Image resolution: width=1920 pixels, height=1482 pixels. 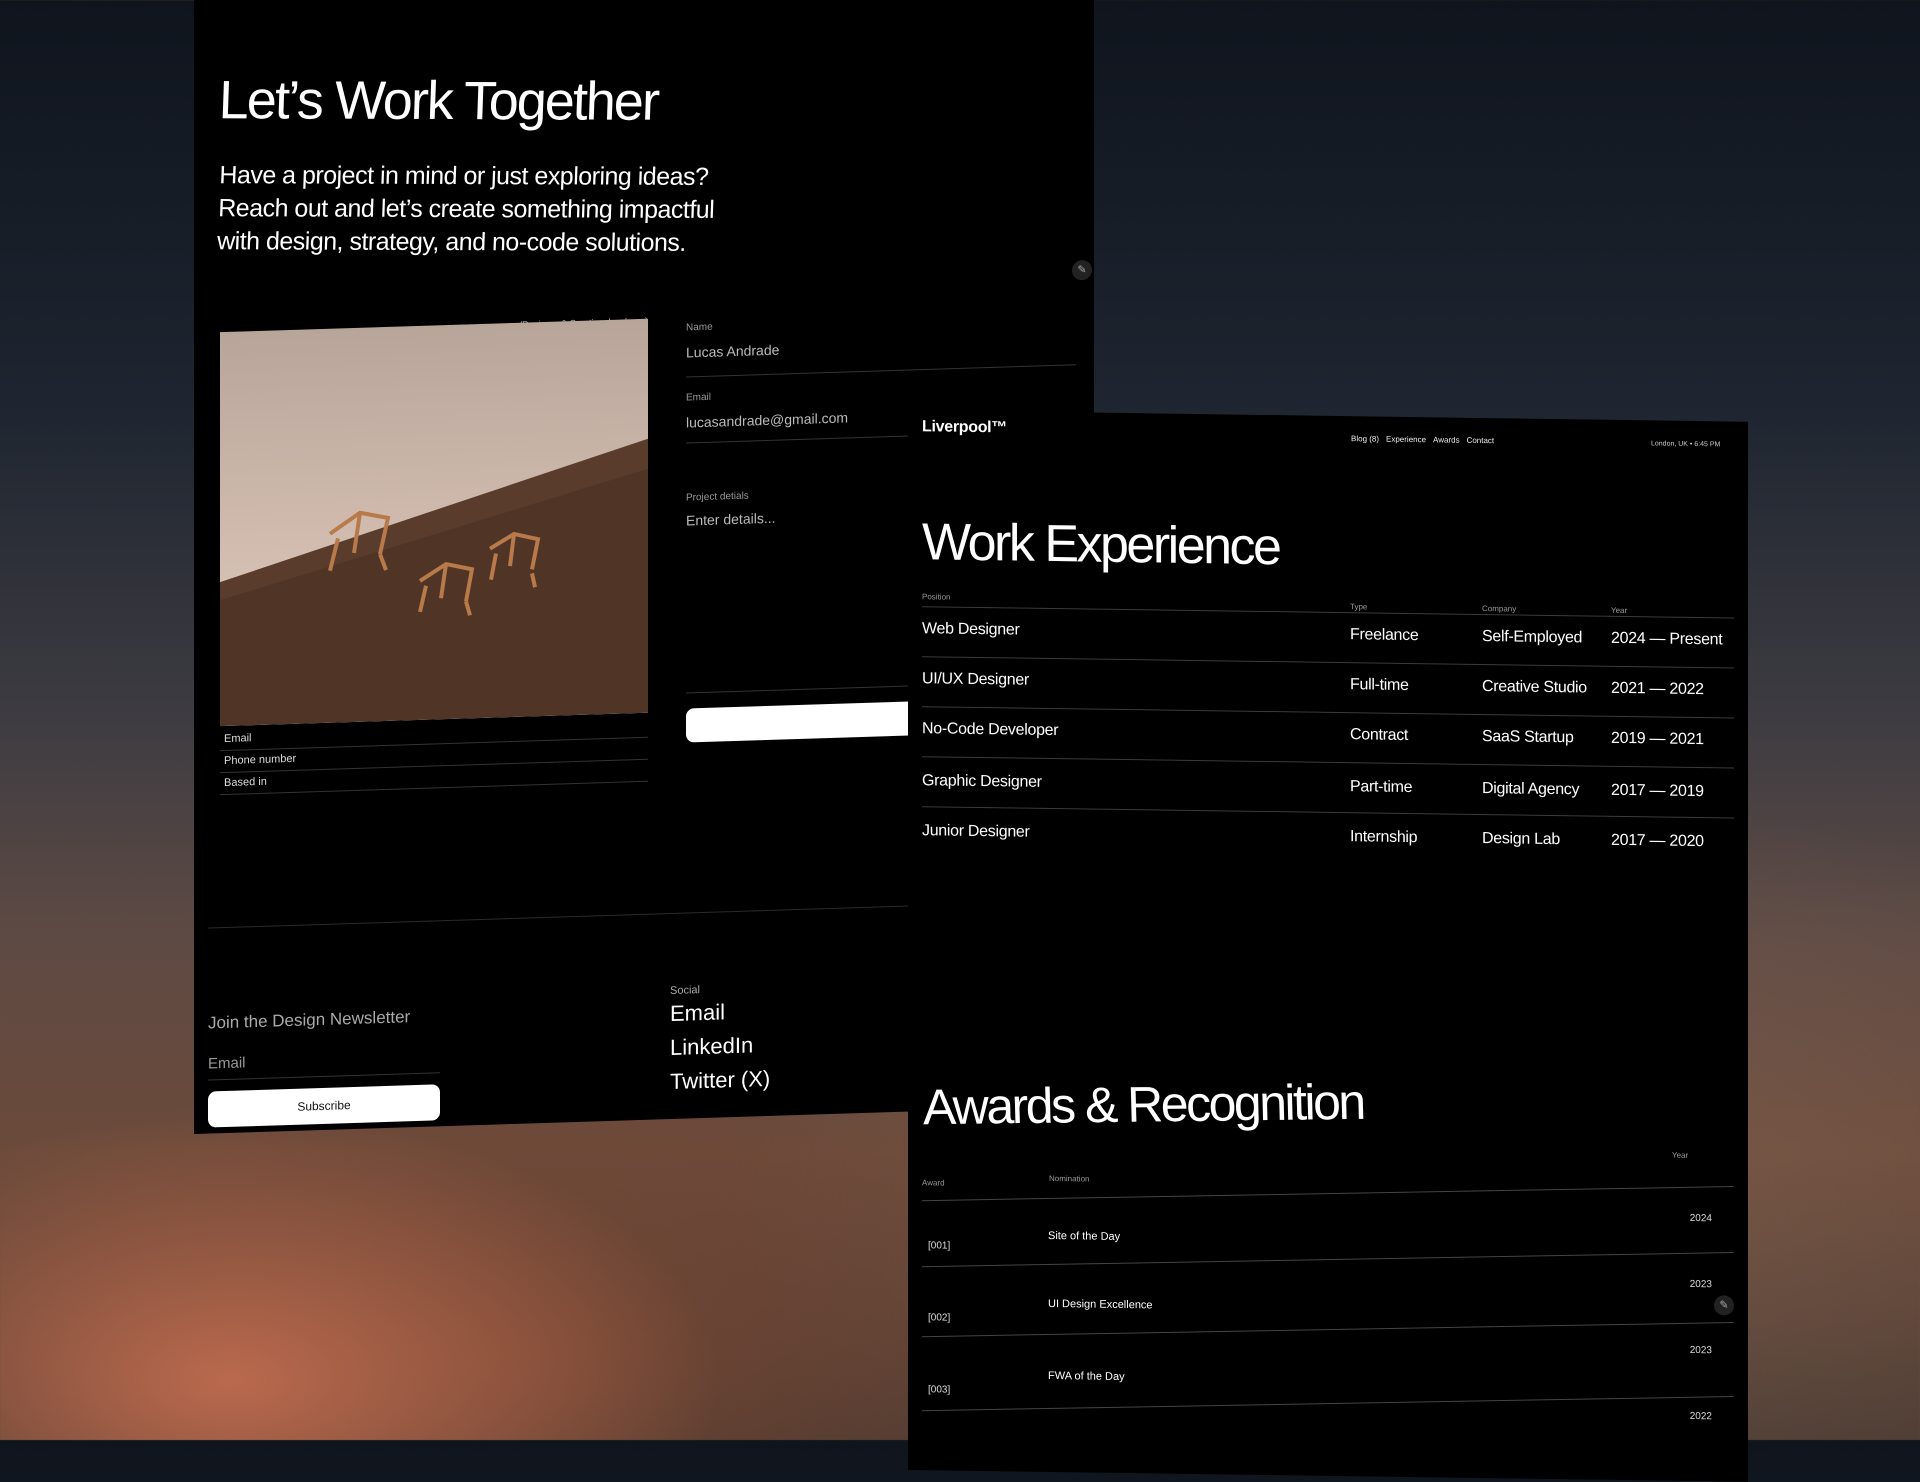 What do you see at coordinates (1700, 1350) in the screenshot?
I see `award3-year: 2023` at bounding box center [1700, 1350].